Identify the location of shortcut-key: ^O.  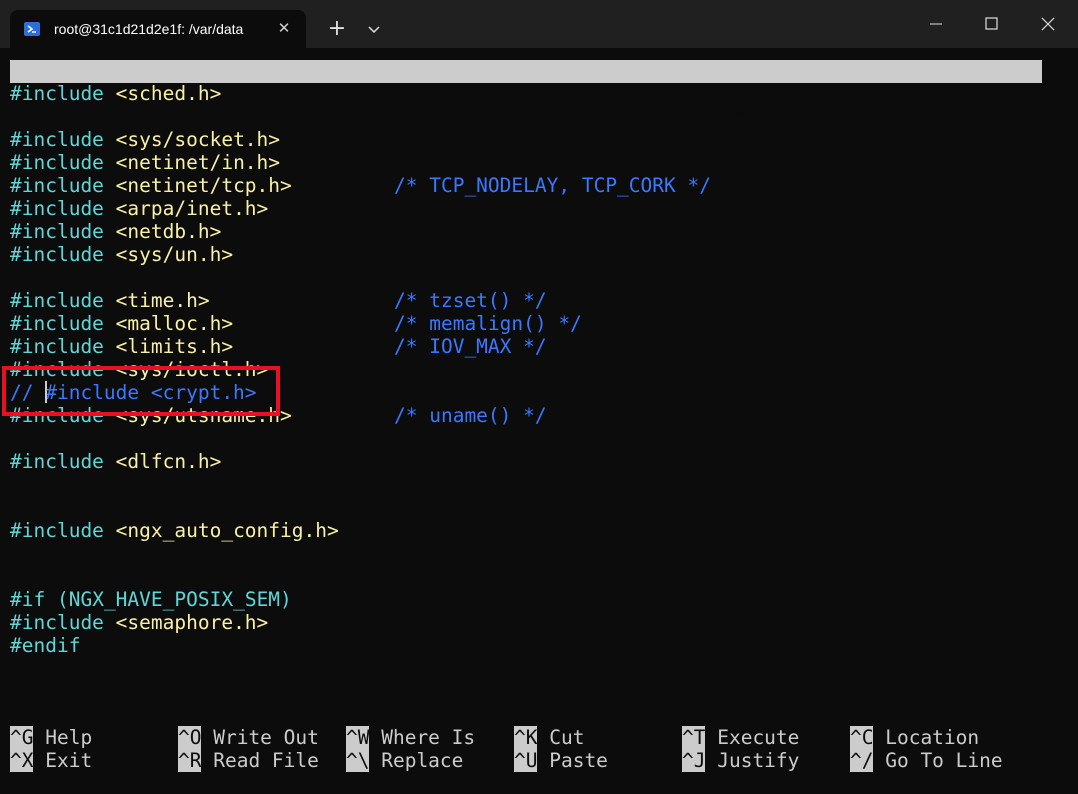
(190, 737).